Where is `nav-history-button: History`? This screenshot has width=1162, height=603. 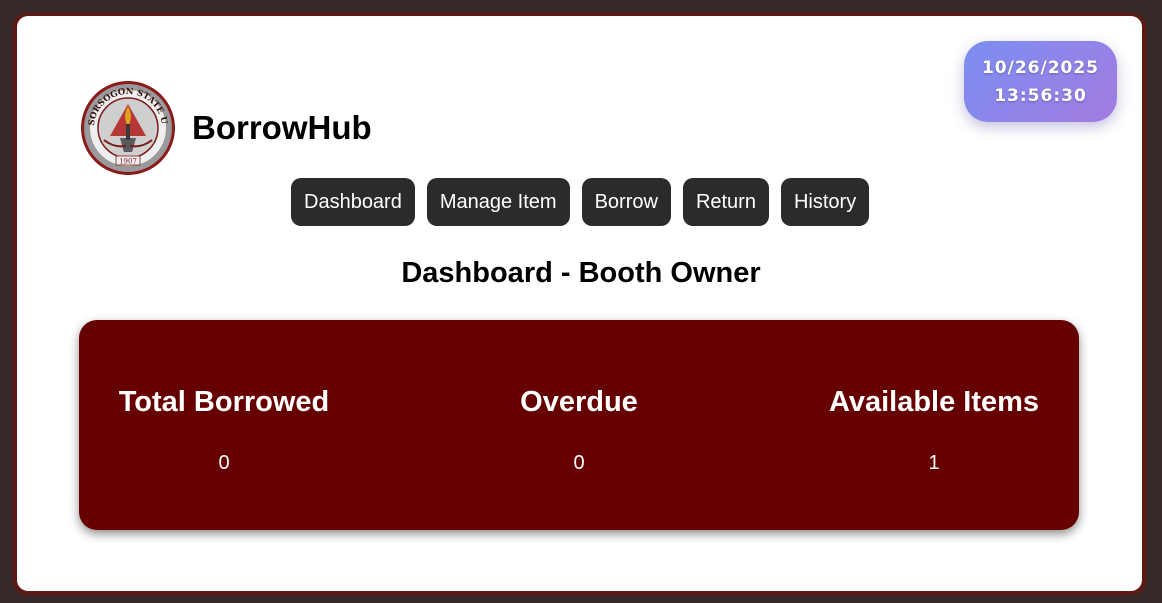
nav-history-button: History is located at coordinates (825, 202).